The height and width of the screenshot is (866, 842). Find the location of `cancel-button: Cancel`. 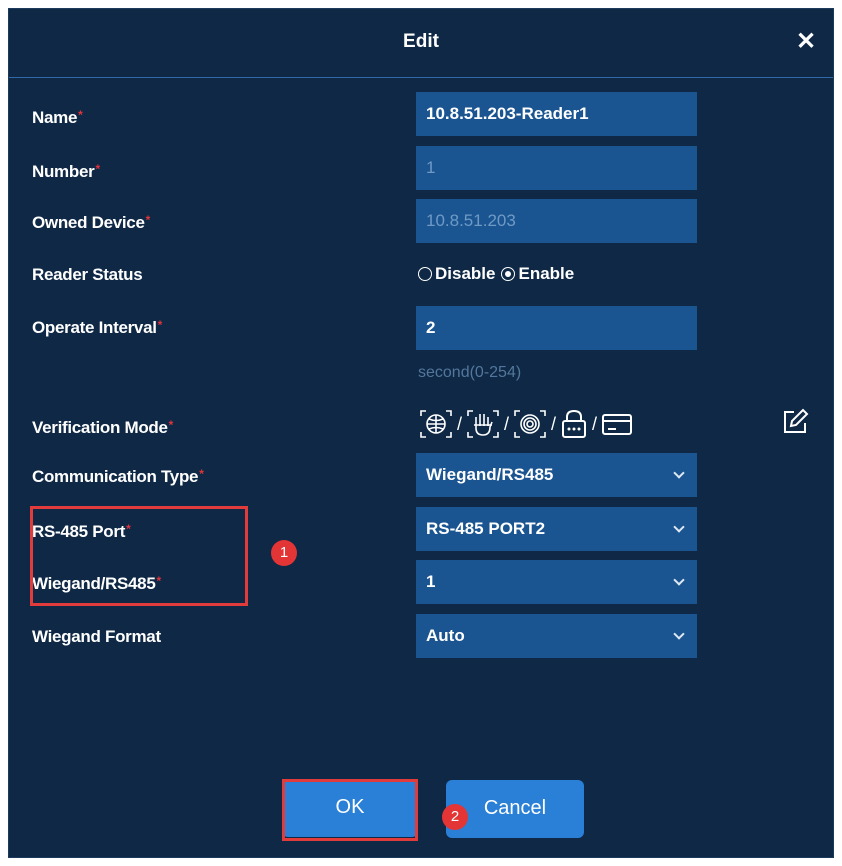

cancel-button: Cancel is located at coordinates (515, 809).